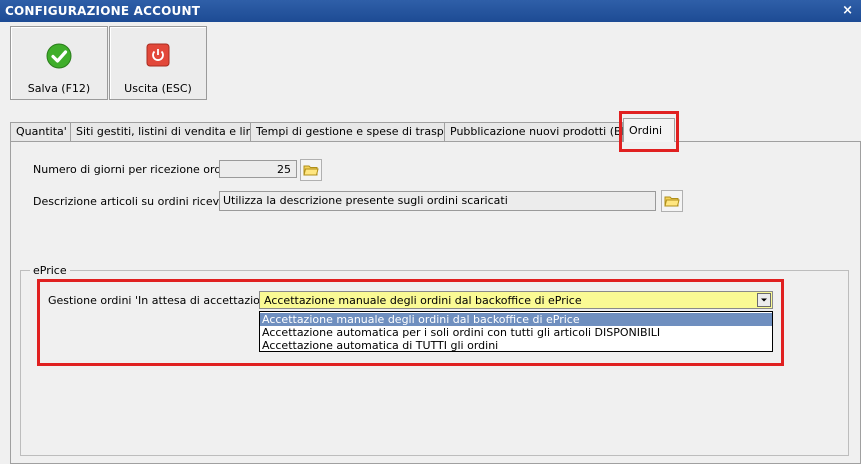 This screenshot has height=464, width=861. I want to click on days-field: 25, so click(258, 169).